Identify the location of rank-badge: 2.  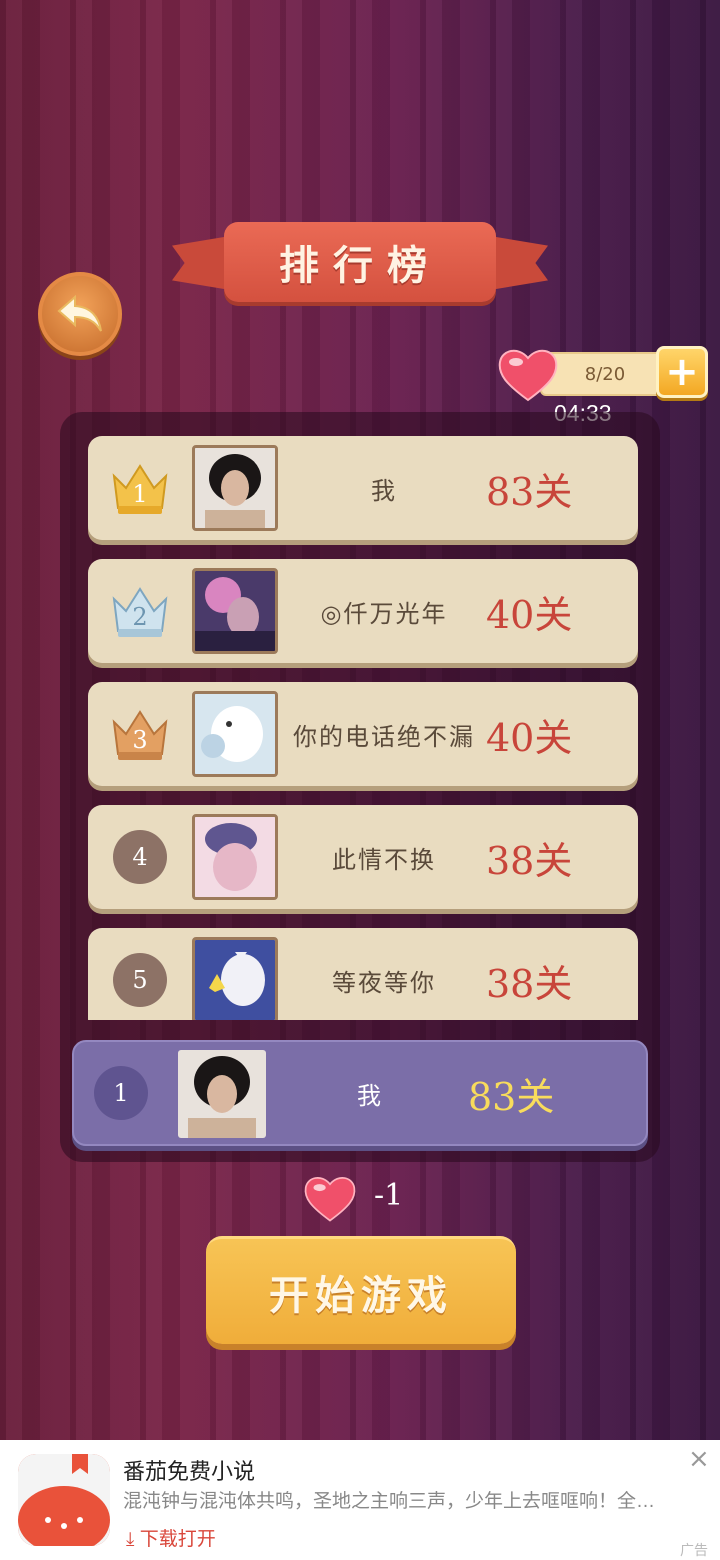
(140, 611).